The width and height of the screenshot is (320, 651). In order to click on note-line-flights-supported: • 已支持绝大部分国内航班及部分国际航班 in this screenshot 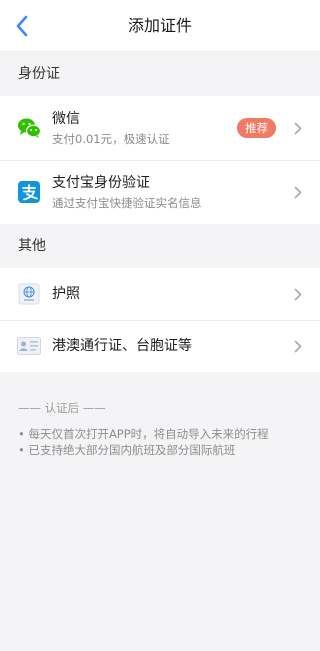, I will do `click(127, 450)`.